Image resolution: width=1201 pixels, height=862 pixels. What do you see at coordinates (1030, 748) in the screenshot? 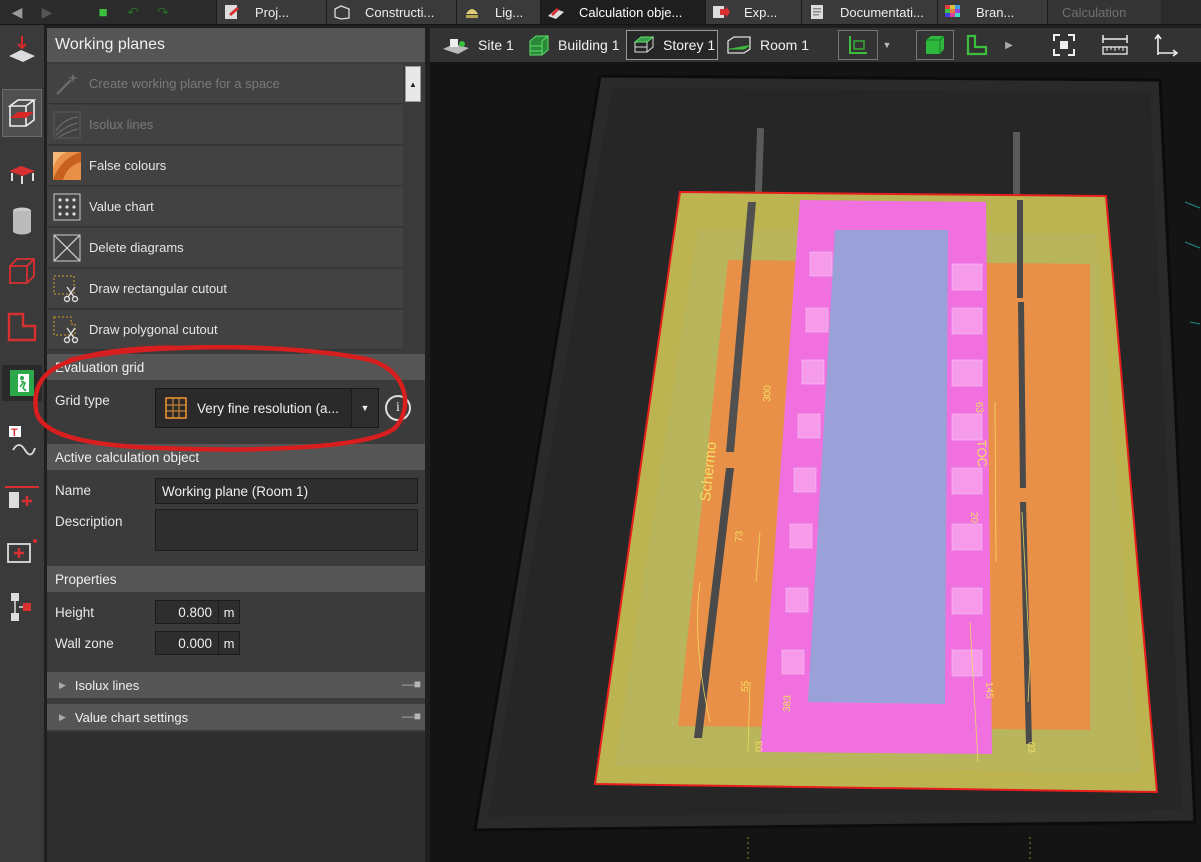
I see `scene-value: 03` at bounding box center [1030, 748].